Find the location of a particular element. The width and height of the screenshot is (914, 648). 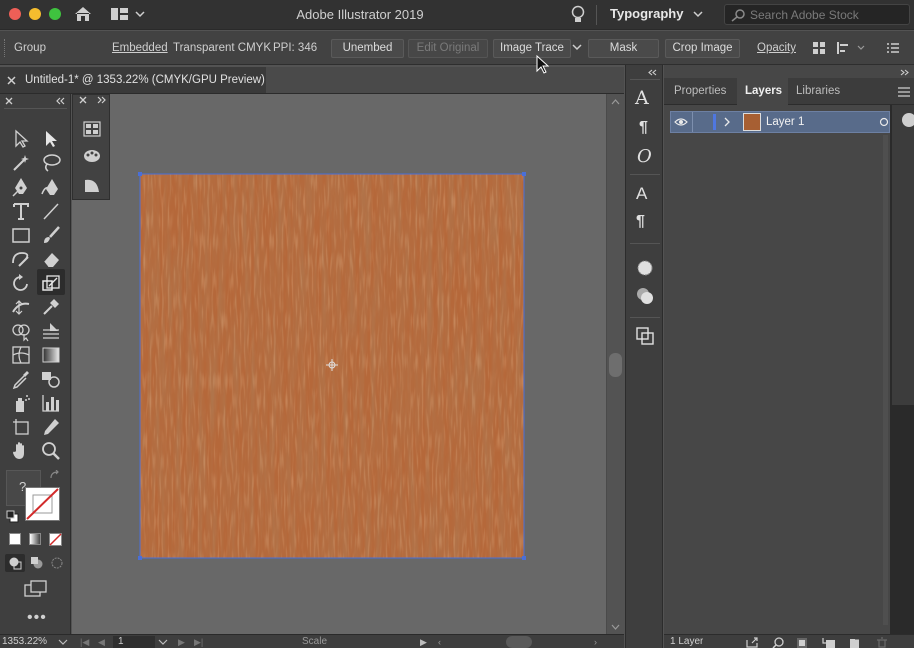

stroke-swatch is located at coordinates (42, 504).